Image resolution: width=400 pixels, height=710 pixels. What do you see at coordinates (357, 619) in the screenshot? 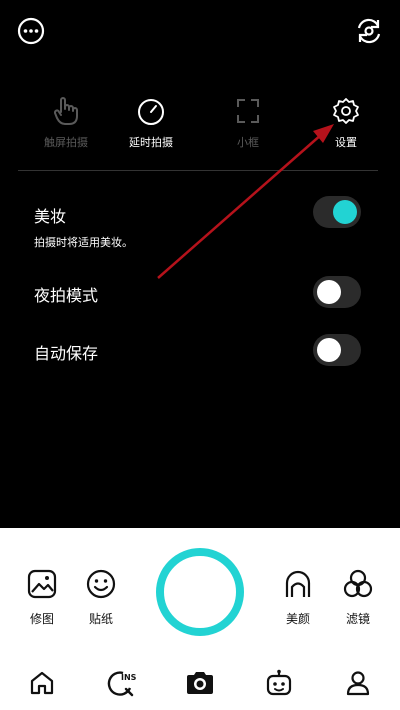
I see `tool-label: 滤镜` at bounding box center [357, 619].